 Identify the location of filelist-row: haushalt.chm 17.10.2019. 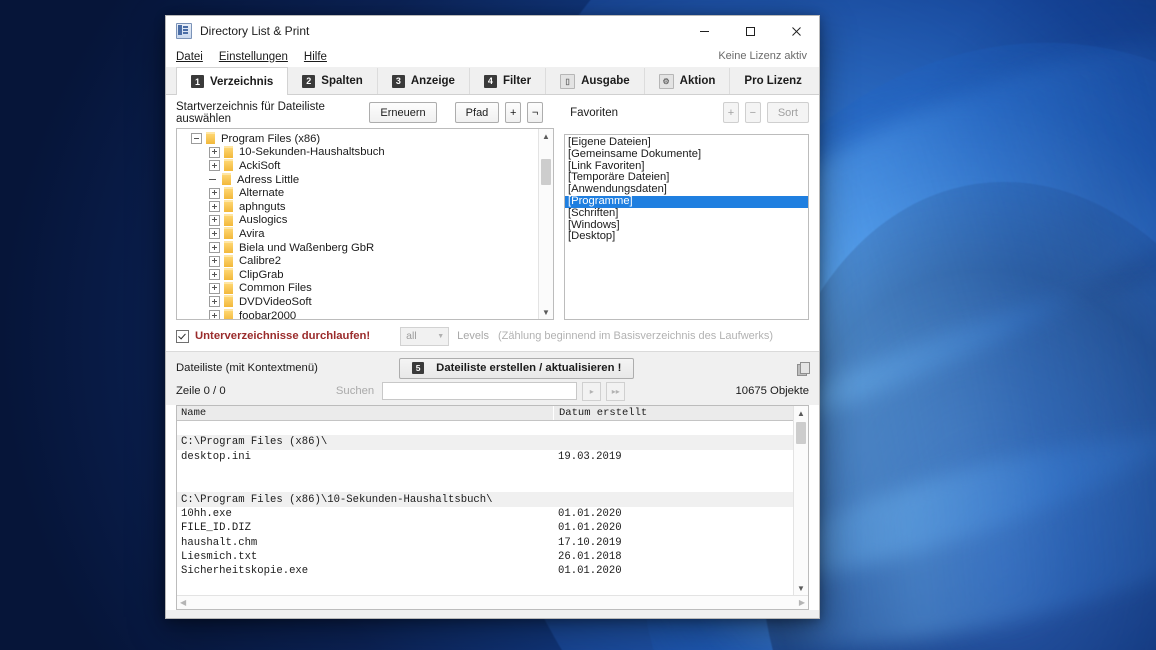
(485, 542).